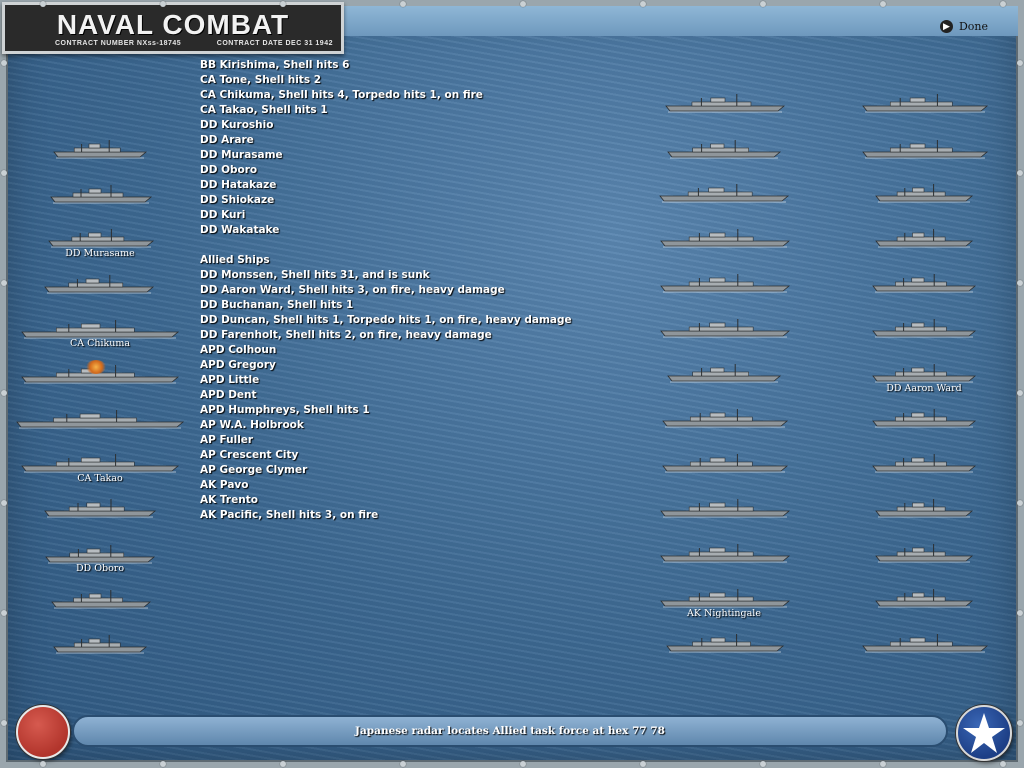  What do you see at coordinates (277, 305) in the screenshot?
I see `report-line: DD Buchanan, Shell hits 1` at bounding box center [277, 305].